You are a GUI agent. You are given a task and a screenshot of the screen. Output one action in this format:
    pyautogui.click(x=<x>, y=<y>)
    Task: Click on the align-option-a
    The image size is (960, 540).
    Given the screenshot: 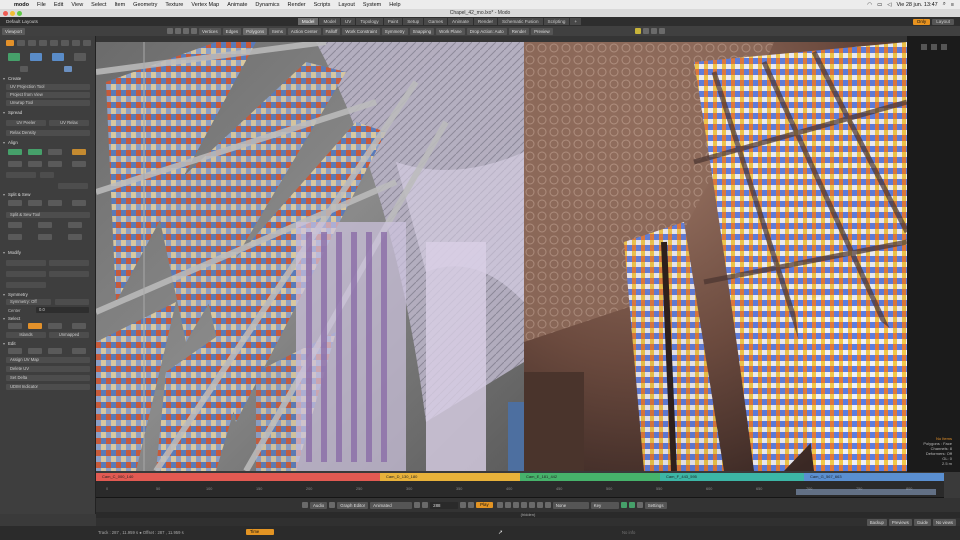 What is the action you would take?
    pyautogui.click(x=21, y=175)
    